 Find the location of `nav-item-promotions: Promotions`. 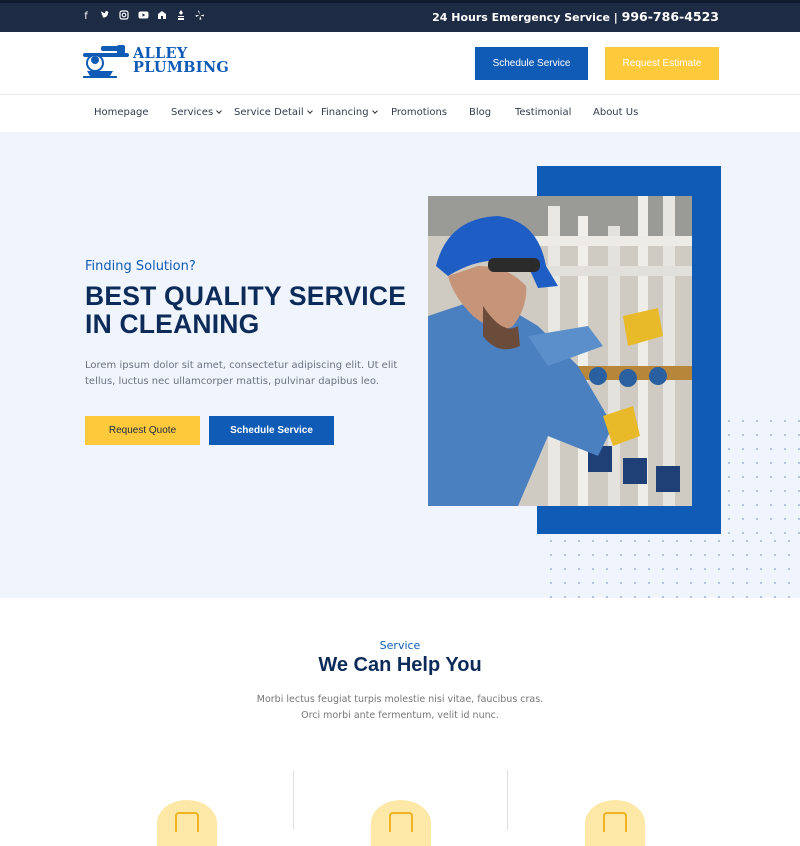

nav-item-promotions: Promotions is located at coordinates (419, 112).